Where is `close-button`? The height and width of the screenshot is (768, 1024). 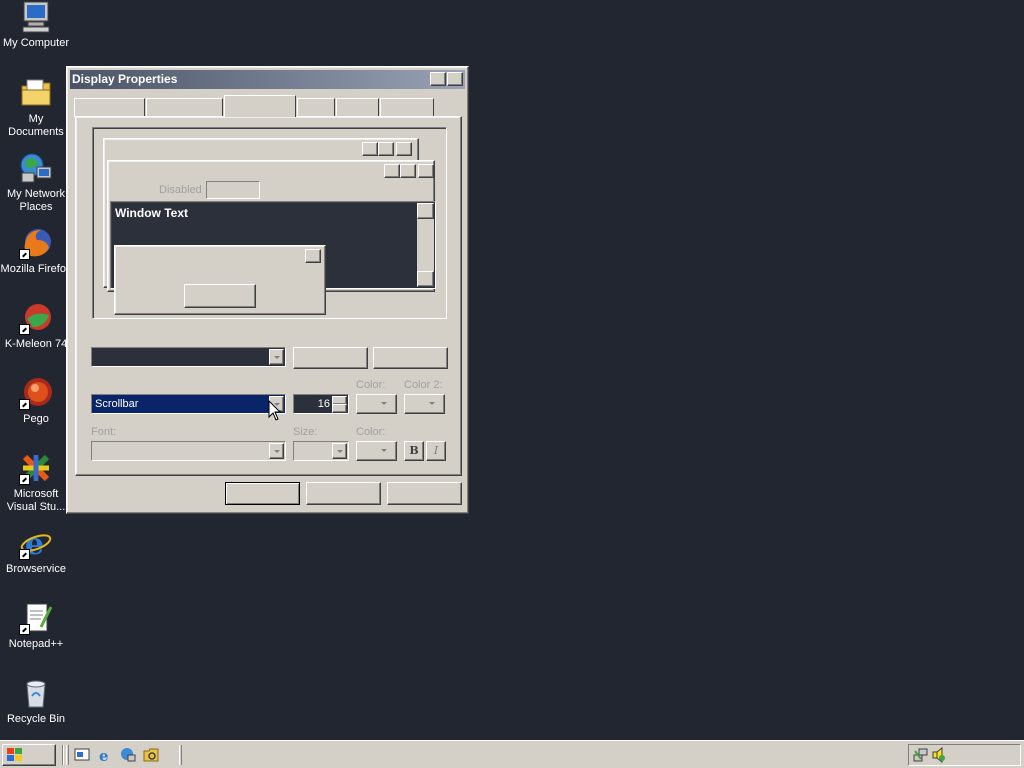 close-button is located at coordinates (455, 79).